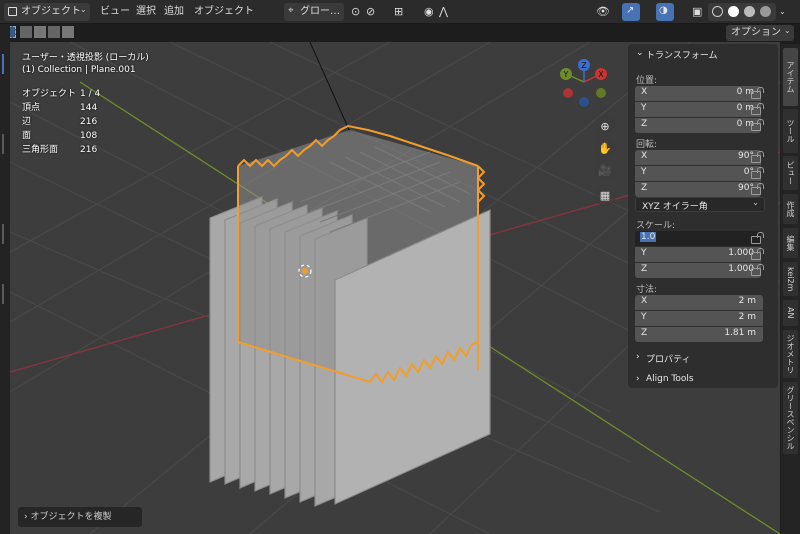 This screenshot has width=800, height=534. Describe the element at coordinates (644, 301) in the screenshot. I see `axis-label: X` at that location.